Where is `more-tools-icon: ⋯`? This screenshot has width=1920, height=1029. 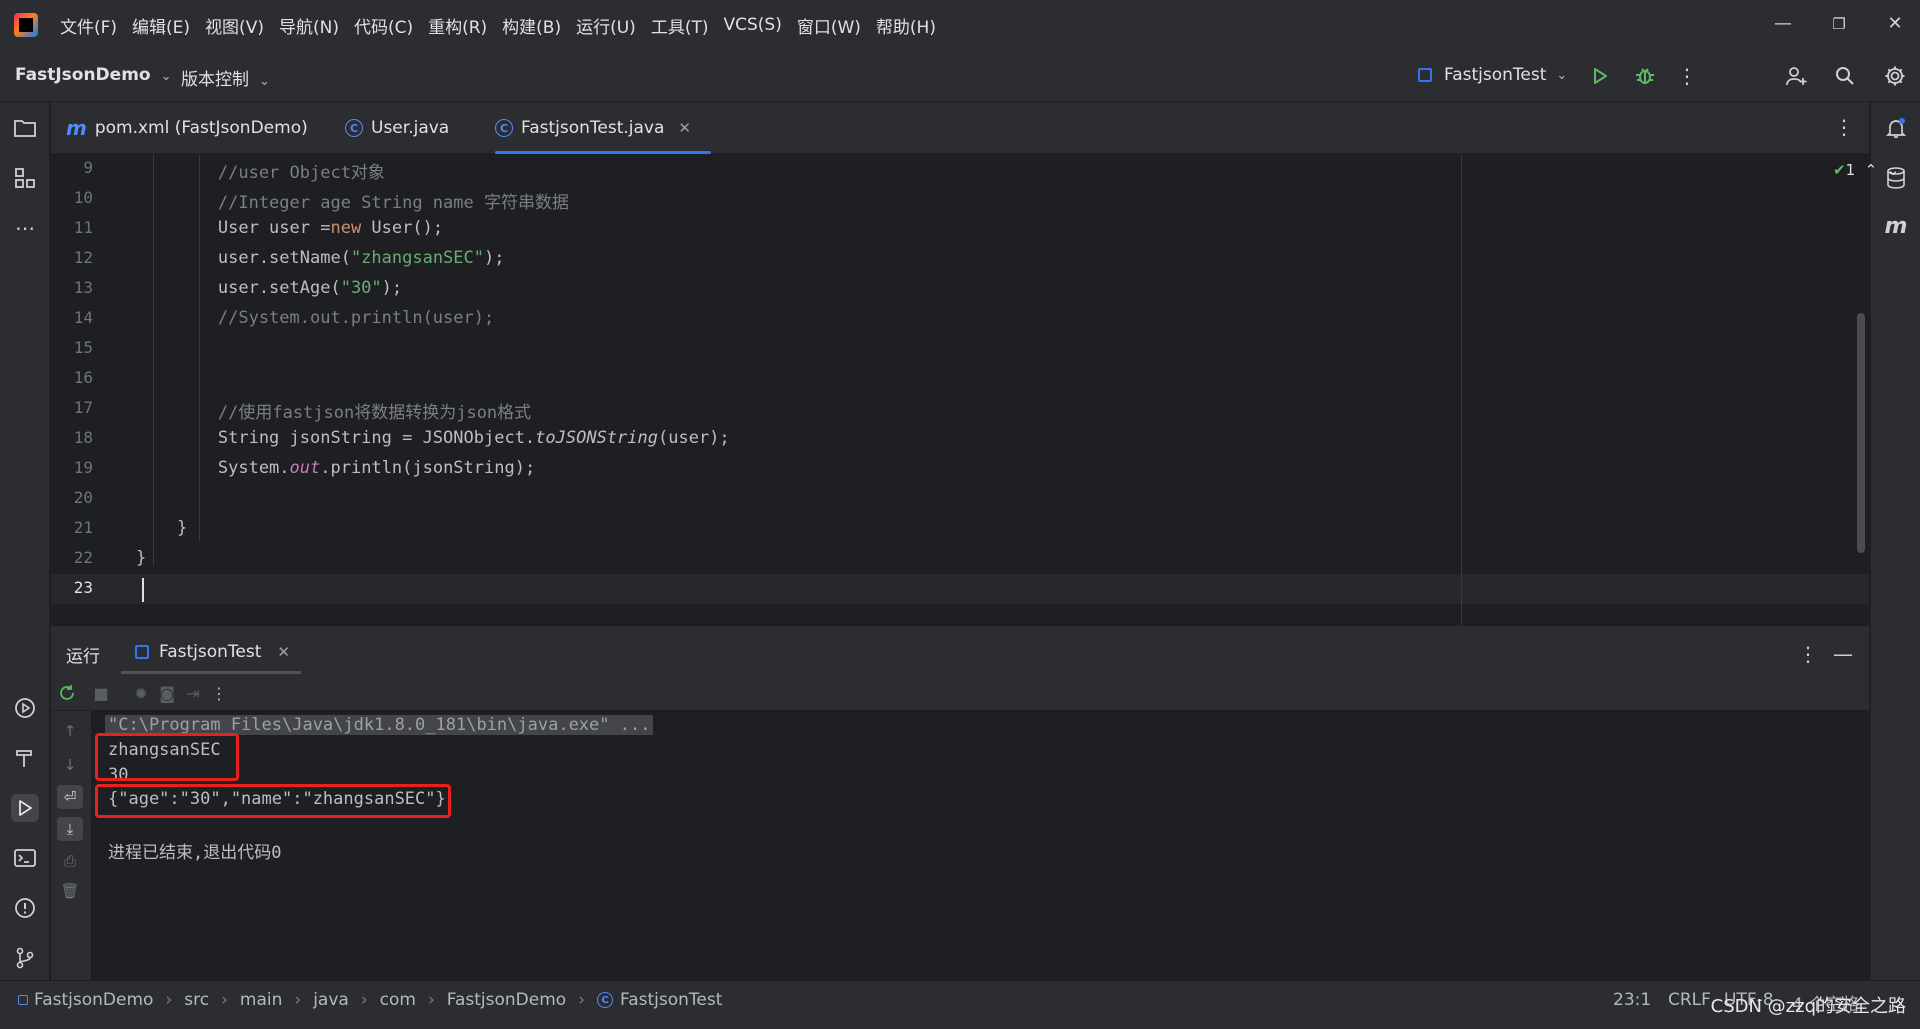 more-tools-icon: ⋯ is located at coordinates (25, 228).